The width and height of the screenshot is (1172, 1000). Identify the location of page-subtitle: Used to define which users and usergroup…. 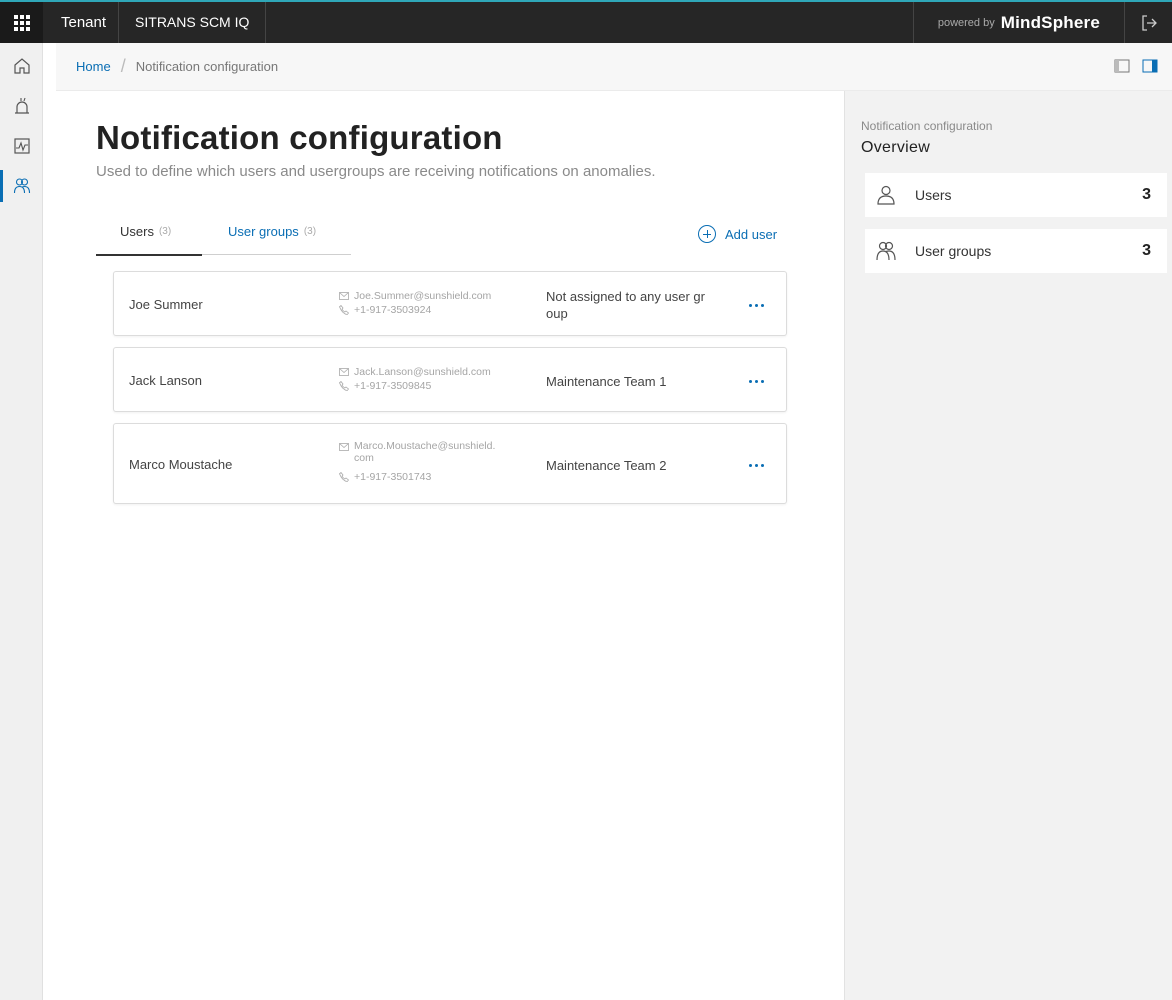
(376, 171).